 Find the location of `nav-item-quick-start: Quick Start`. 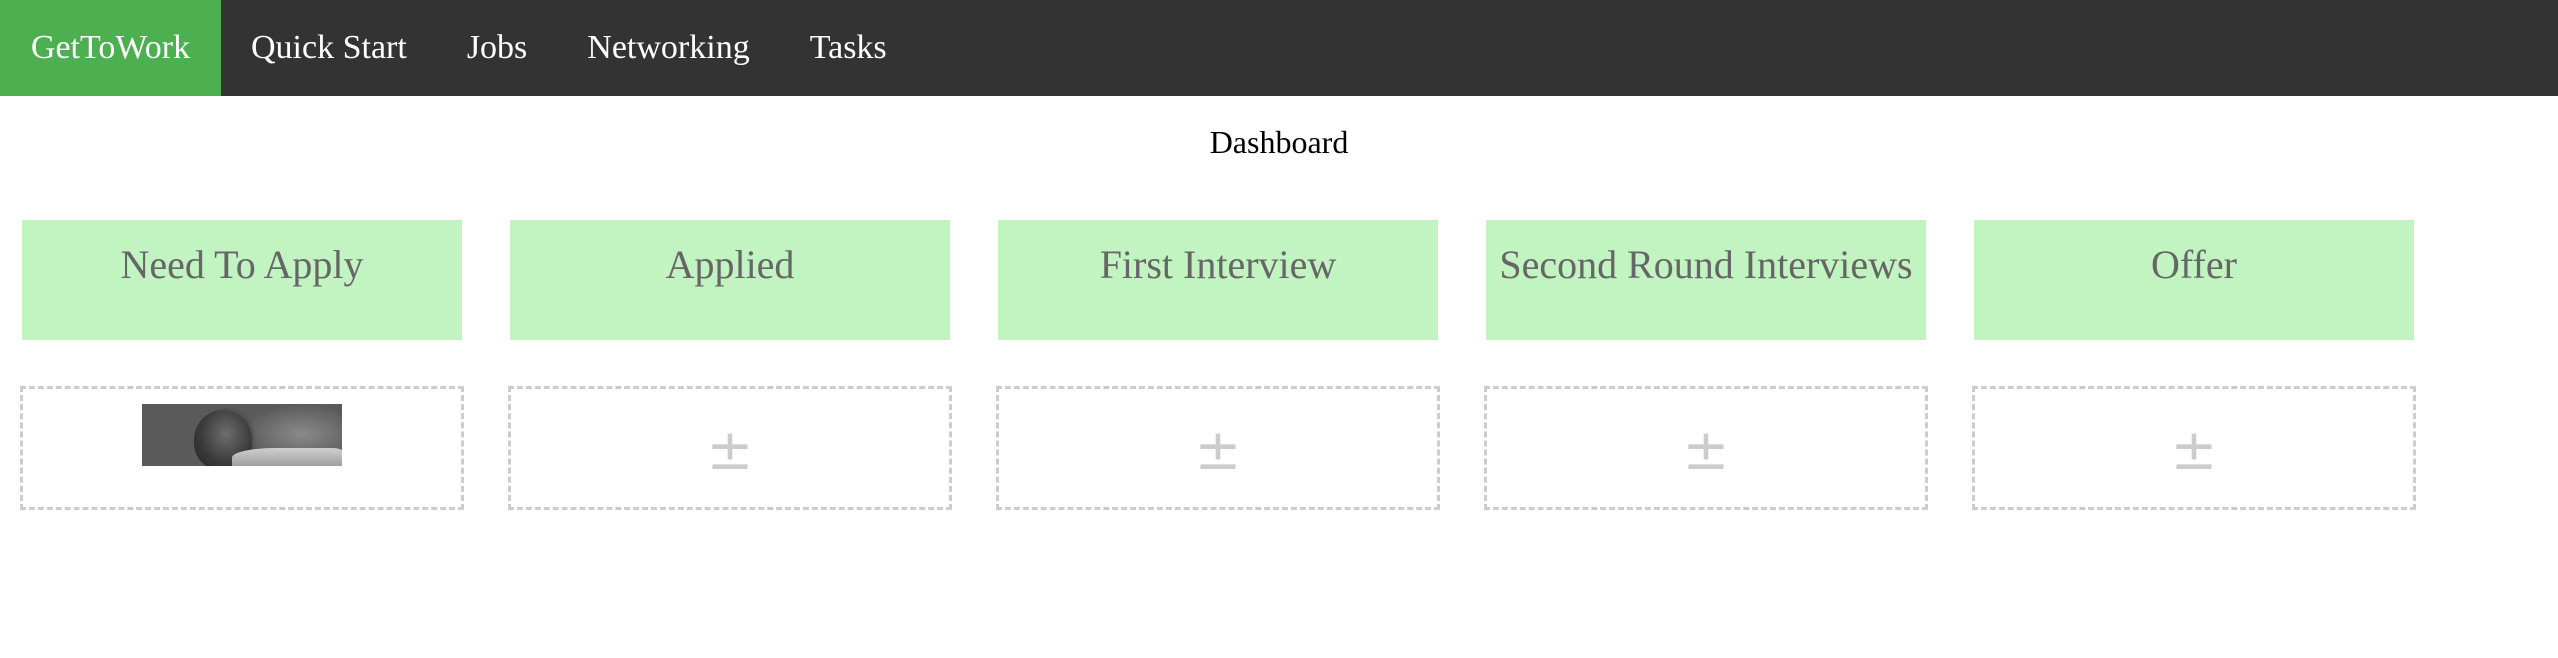

nav-item-quick-start: Quick Start is located at coordinates (329, 48).